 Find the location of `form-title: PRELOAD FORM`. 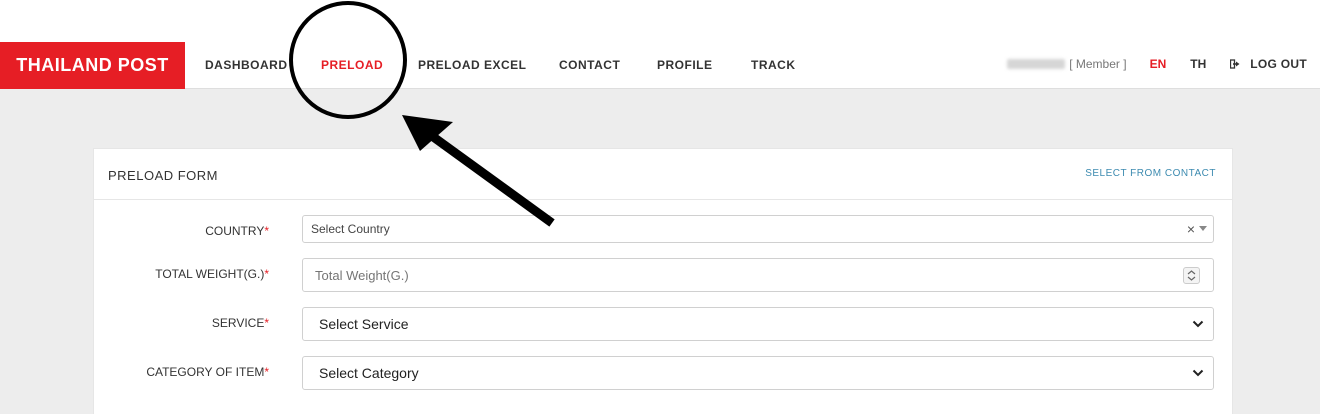

form-title: PRELOAD FORM is located at coordinates (163, 175).